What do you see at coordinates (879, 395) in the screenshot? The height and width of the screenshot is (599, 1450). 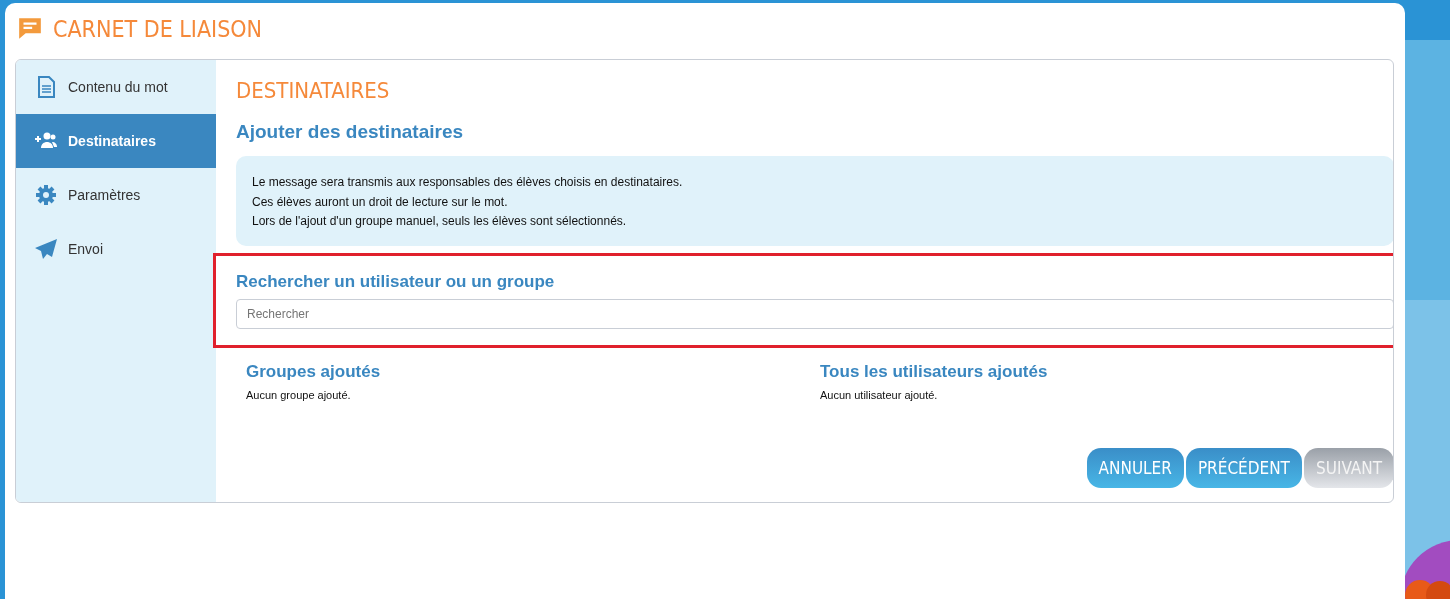 I see `empty-text: Aucun utilisateur ajouté.` at bounding box center [879, 395].